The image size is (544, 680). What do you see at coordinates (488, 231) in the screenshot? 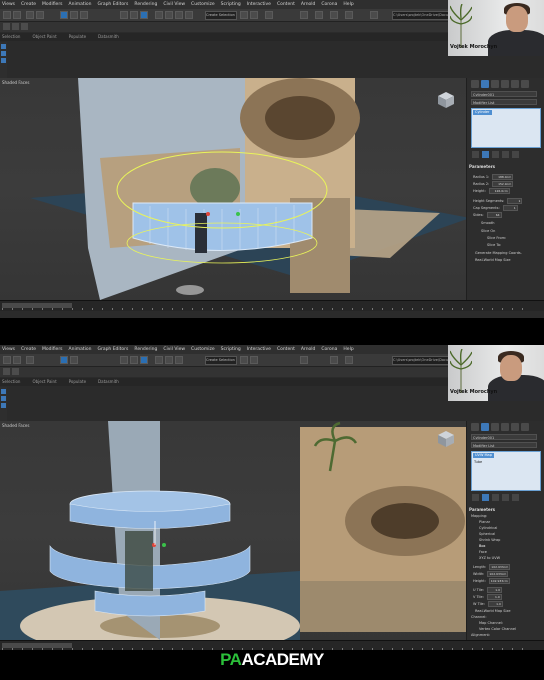
I see `option-slice-on: Slice On` at bounding box center [488, 231].